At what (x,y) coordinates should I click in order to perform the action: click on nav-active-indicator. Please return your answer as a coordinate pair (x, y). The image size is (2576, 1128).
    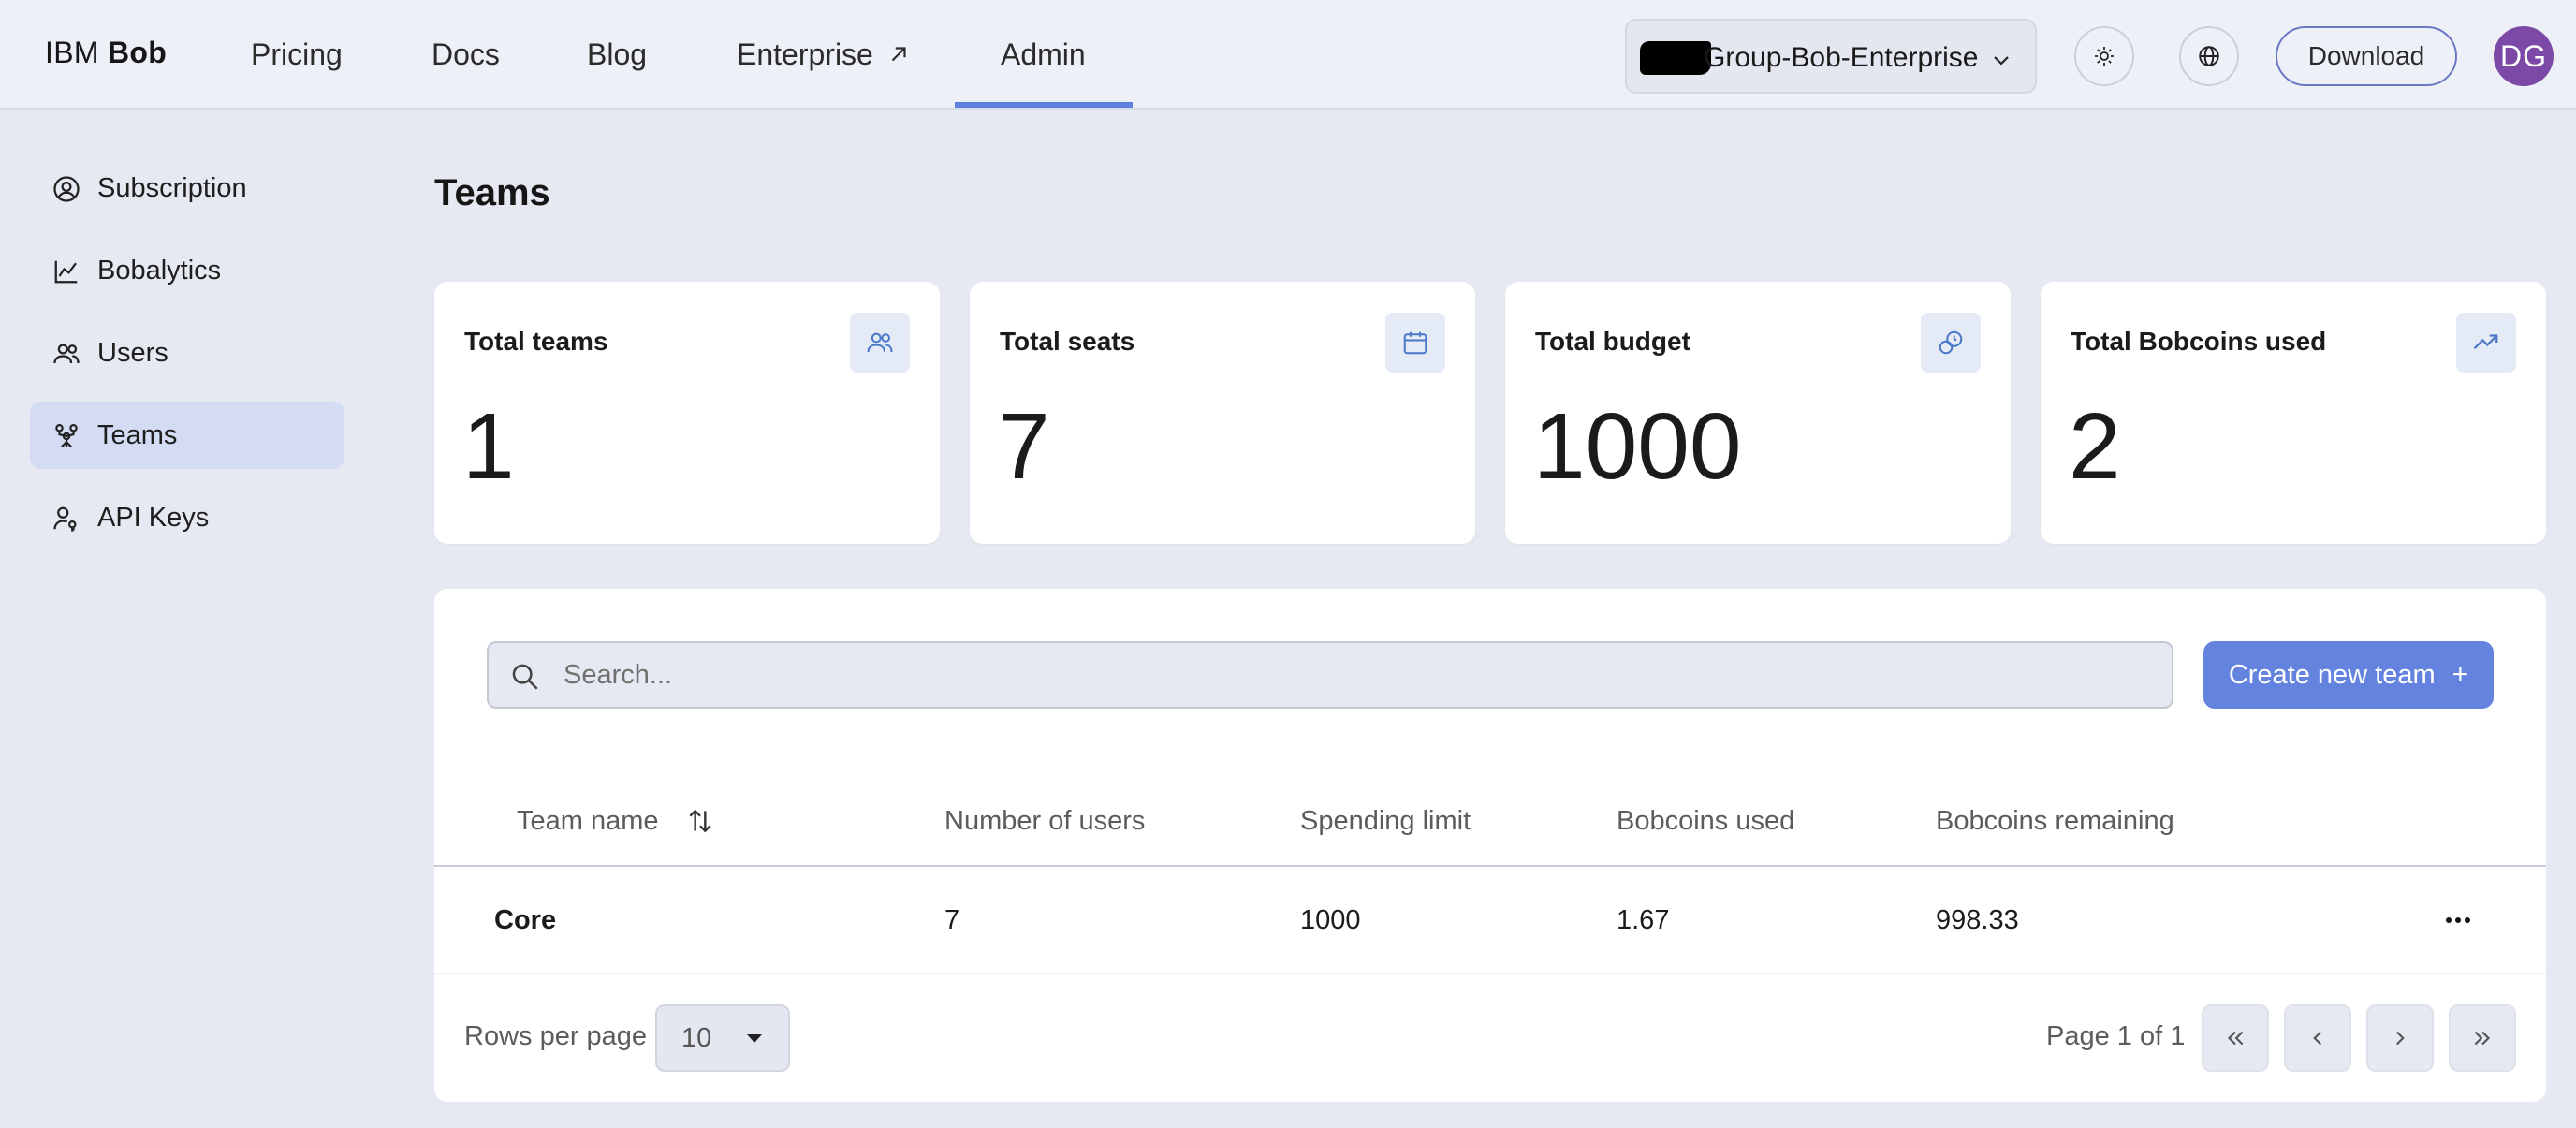
    Looking at the image, I should click on (1044, 105).